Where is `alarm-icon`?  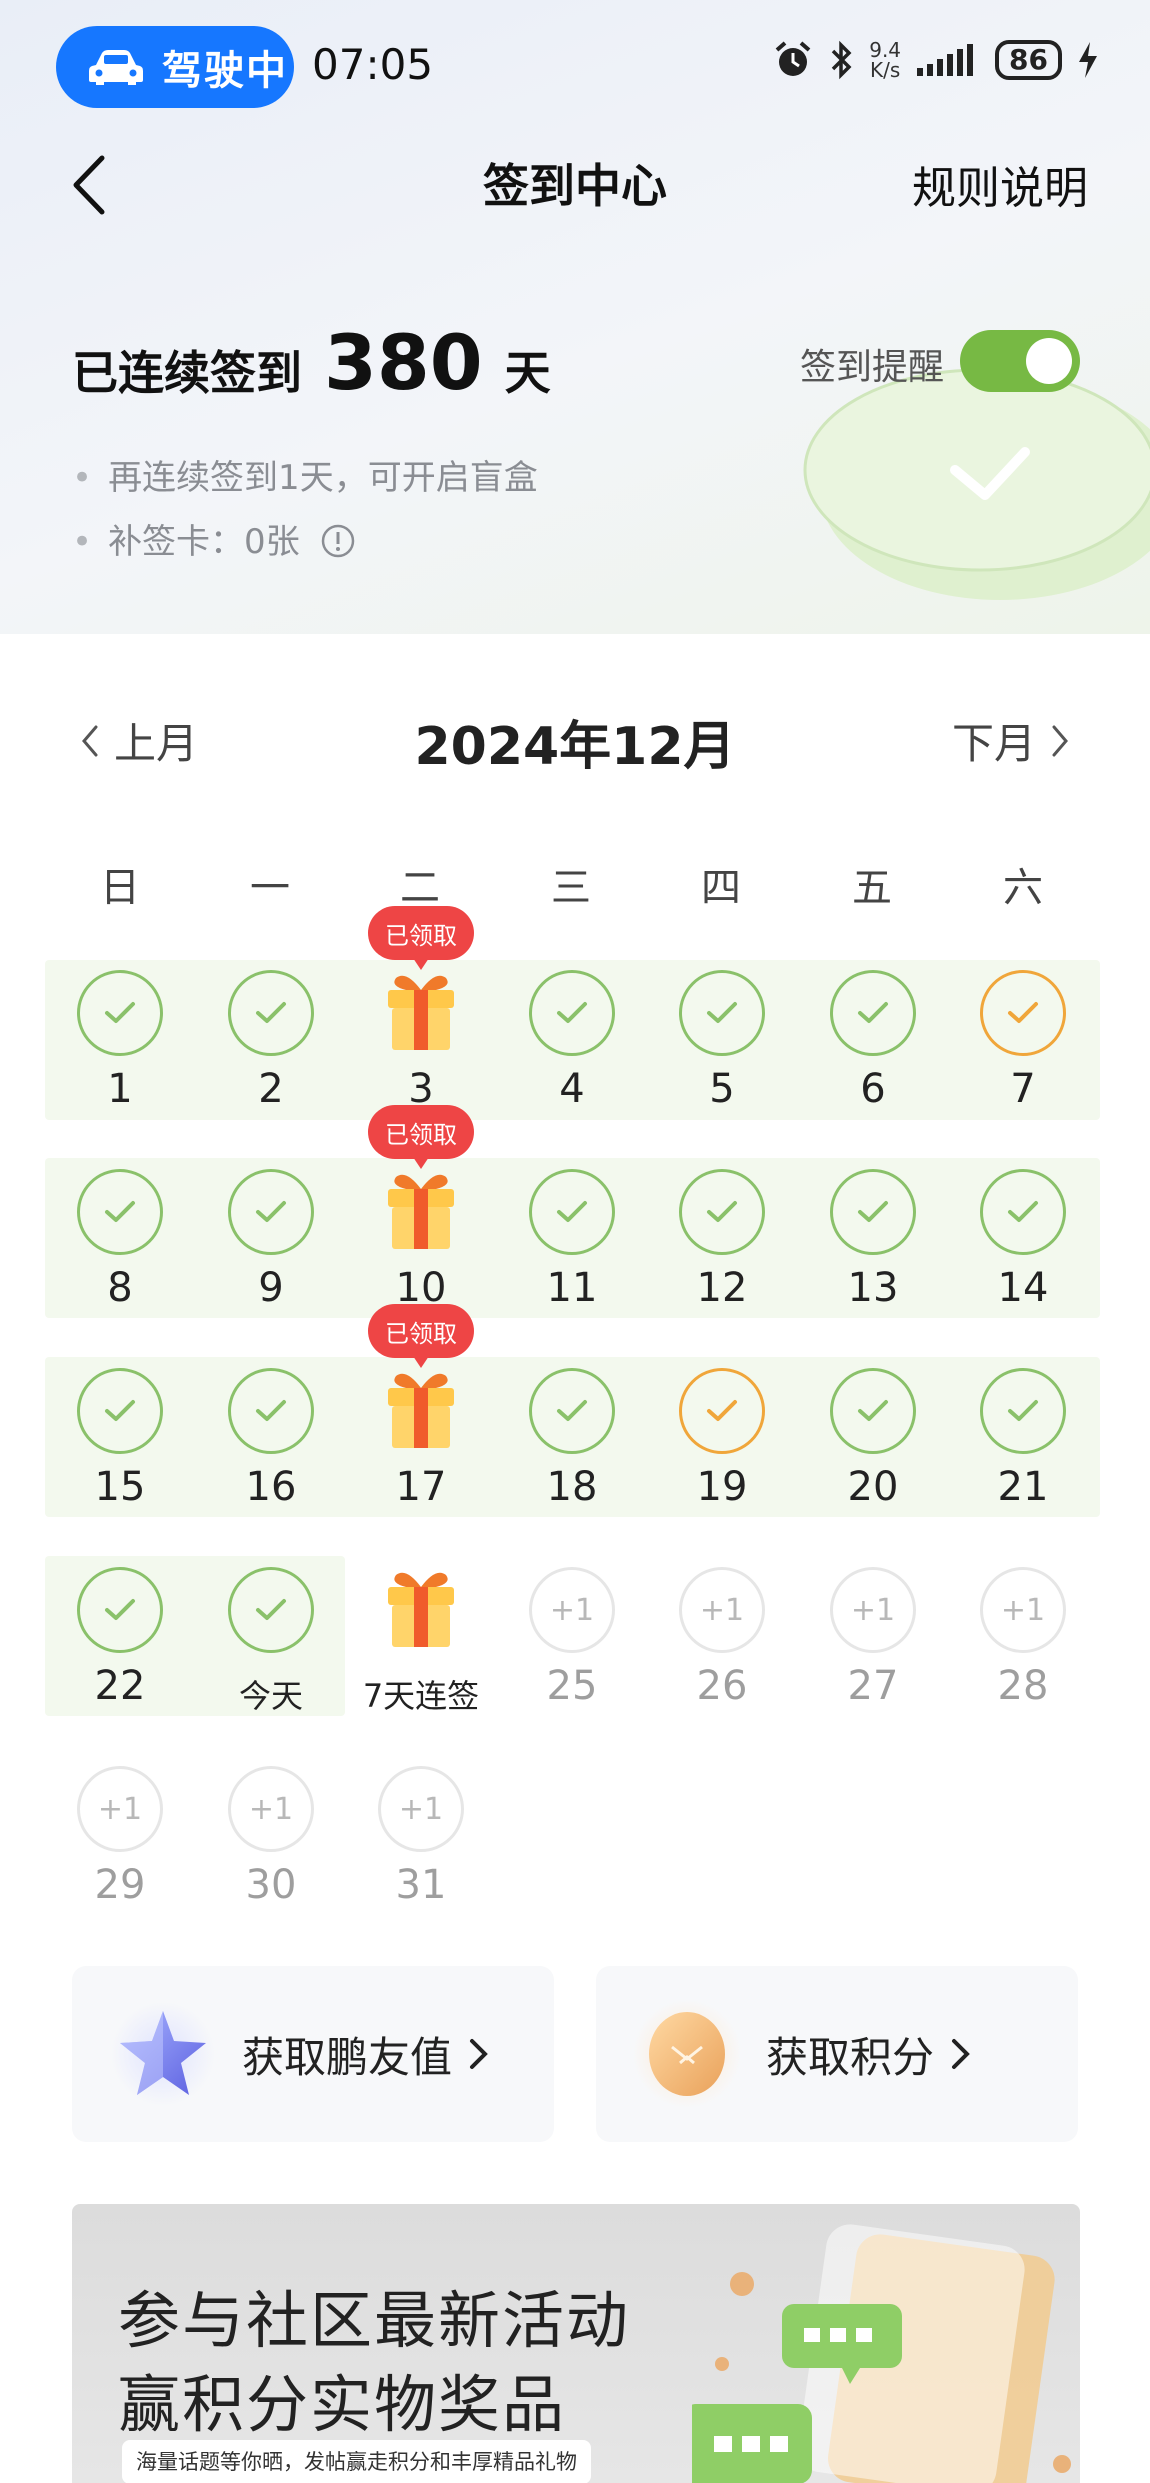
alarm-icon is located at coordinates (793, 58).